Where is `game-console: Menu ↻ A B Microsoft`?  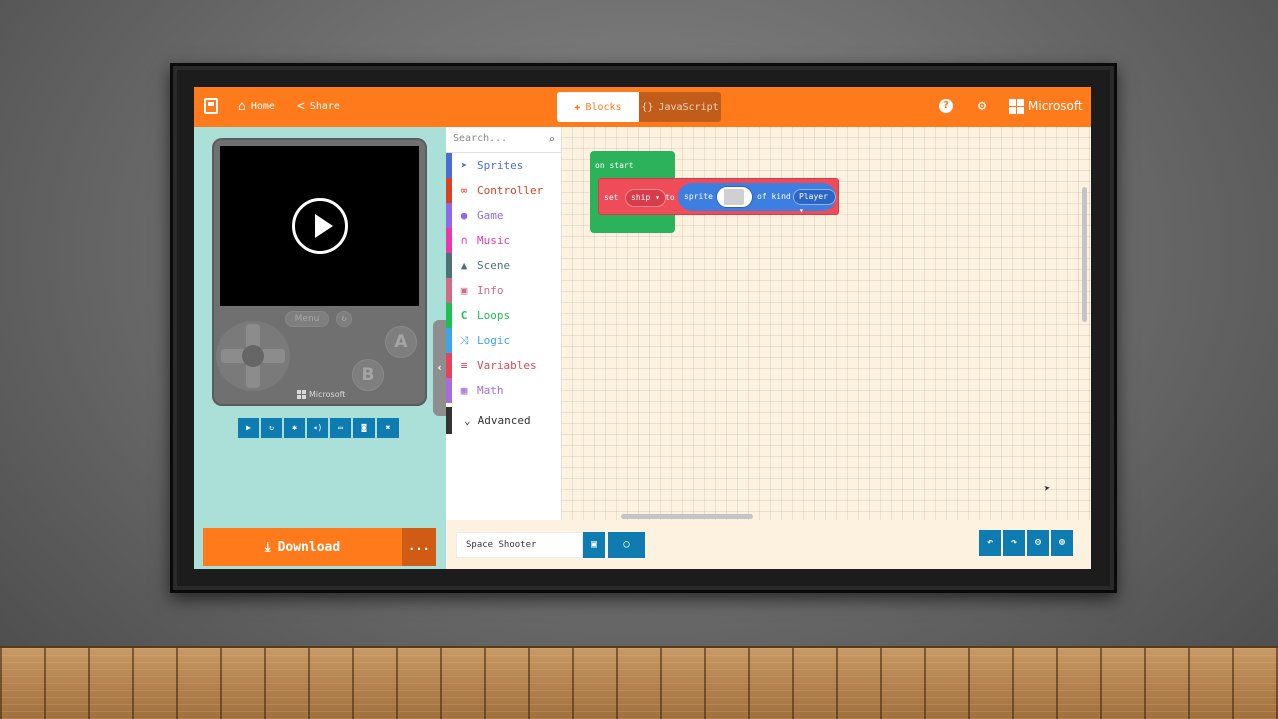 game-console: Menu ↻ A B Microsoft is located at coordinates (319, 272).